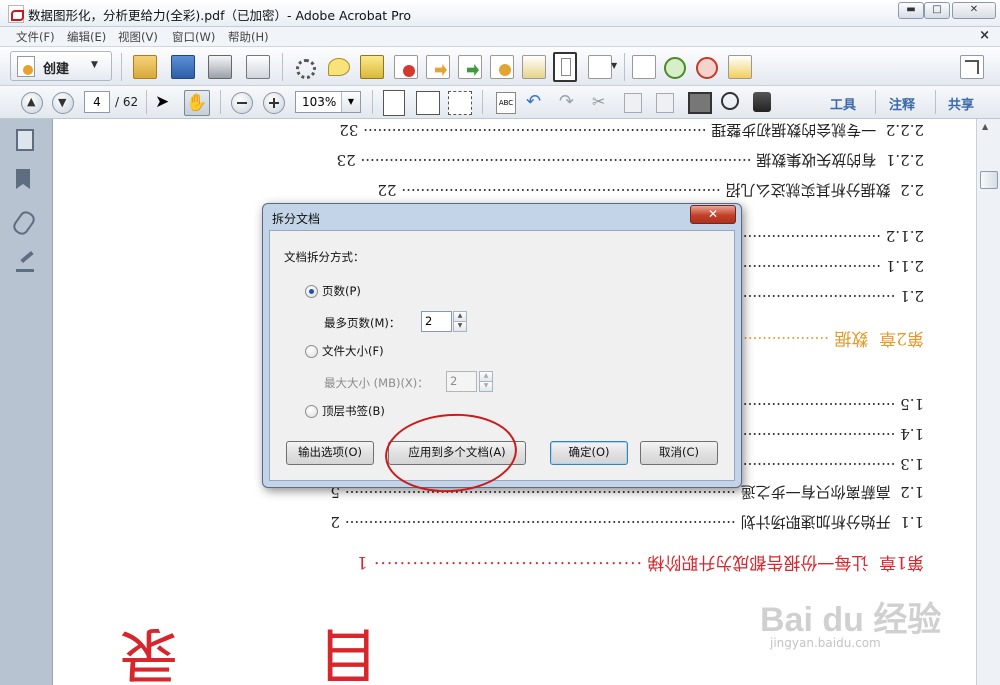  Describe the element at coordinates (346, 160) in the screenshot. I see `toc-page: 23` at that location.